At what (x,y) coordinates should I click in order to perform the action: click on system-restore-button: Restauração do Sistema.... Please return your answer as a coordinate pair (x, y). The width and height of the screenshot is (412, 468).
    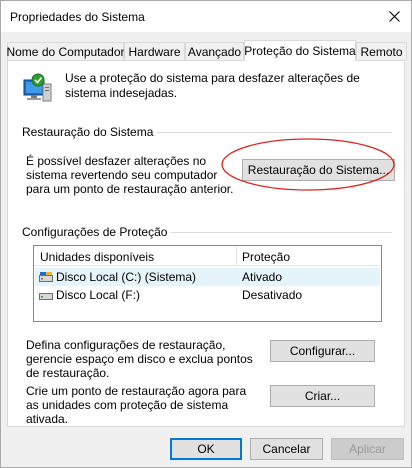
    Looking at the image, I should click on (318, 170).